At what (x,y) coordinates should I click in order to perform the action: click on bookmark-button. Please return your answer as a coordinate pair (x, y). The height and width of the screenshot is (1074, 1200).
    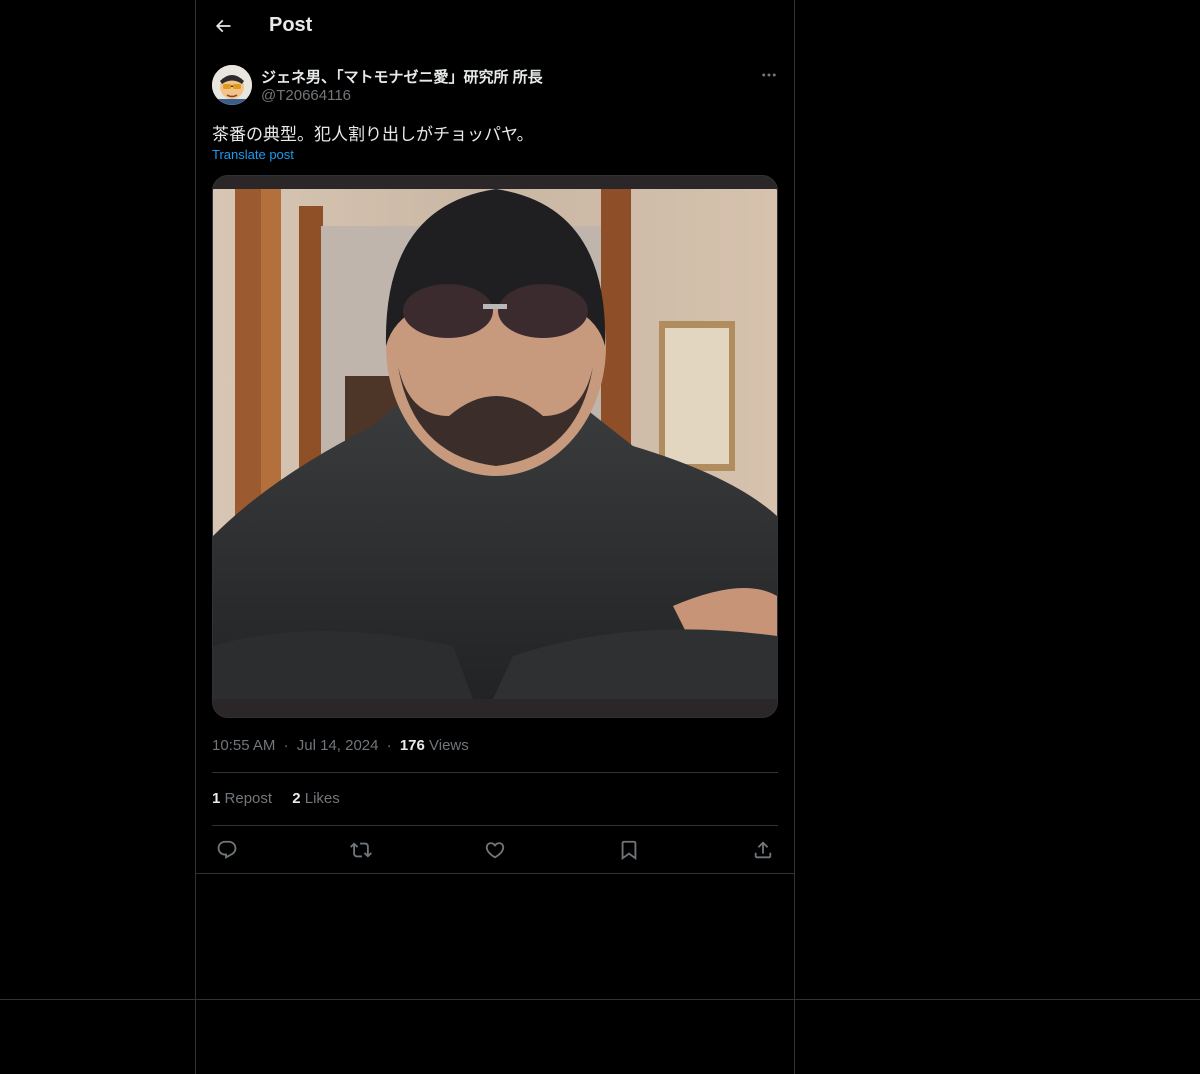
    Looking at the image, I should click on (629, 850).